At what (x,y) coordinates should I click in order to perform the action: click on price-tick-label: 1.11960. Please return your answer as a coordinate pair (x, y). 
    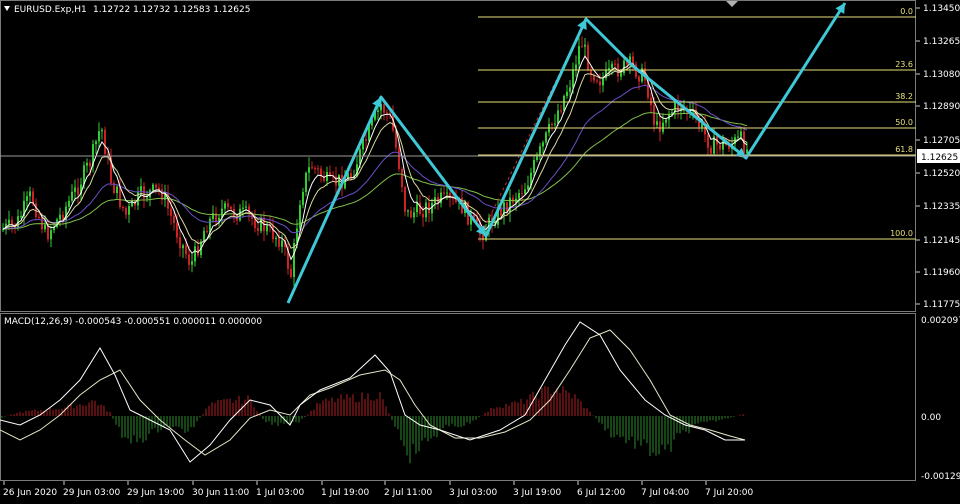
    Looking at the image, I should click on (941, 273).